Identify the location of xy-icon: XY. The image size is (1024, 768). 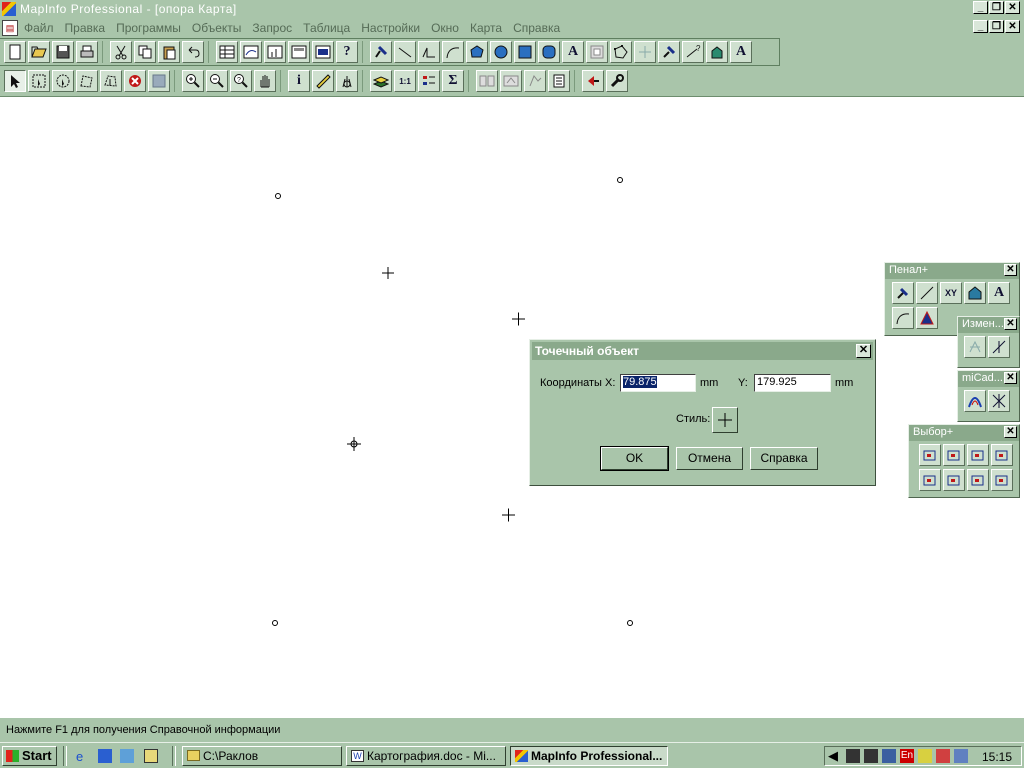
(951, 293).